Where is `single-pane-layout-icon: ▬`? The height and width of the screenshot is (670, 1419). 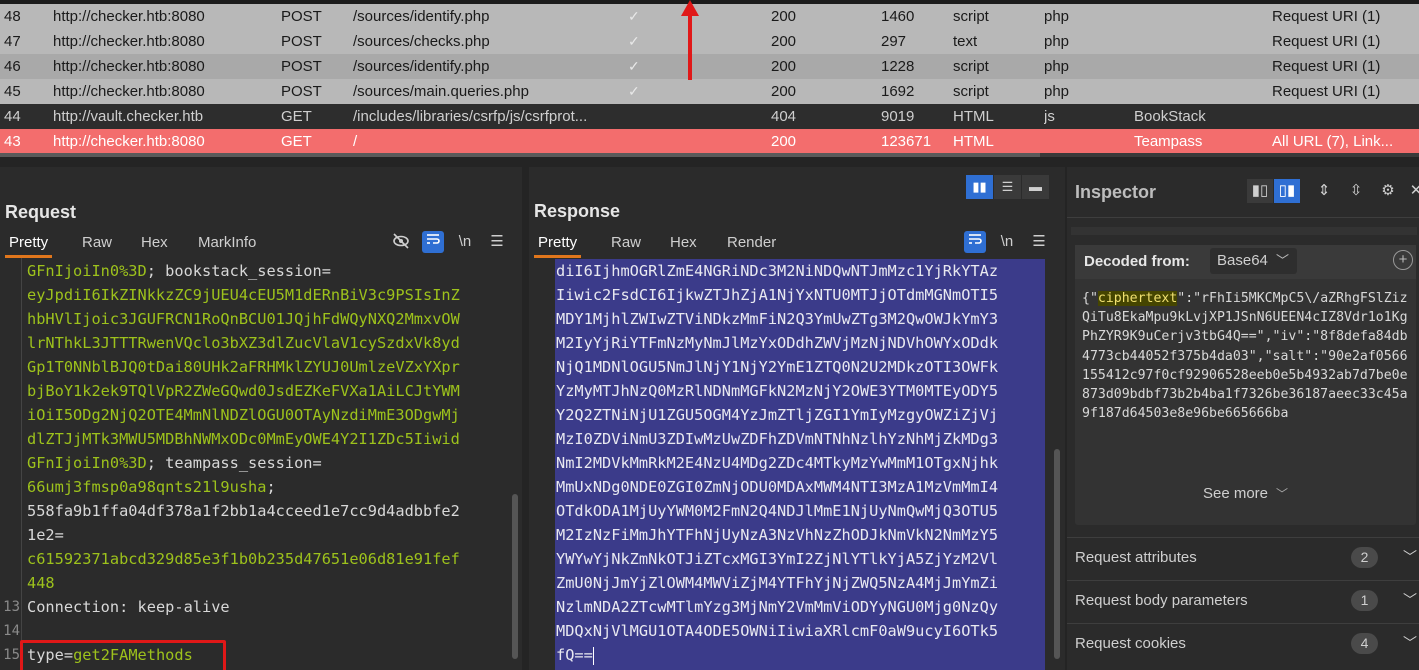
single-pane-layout-icon: ▬ is located at coordinates (1035, 187).